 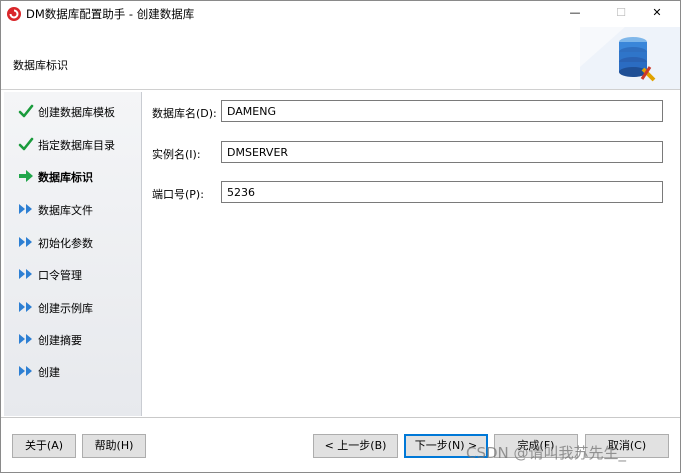 I want to click on step-label: 指定数据库目录, so click(x=76, y=145).